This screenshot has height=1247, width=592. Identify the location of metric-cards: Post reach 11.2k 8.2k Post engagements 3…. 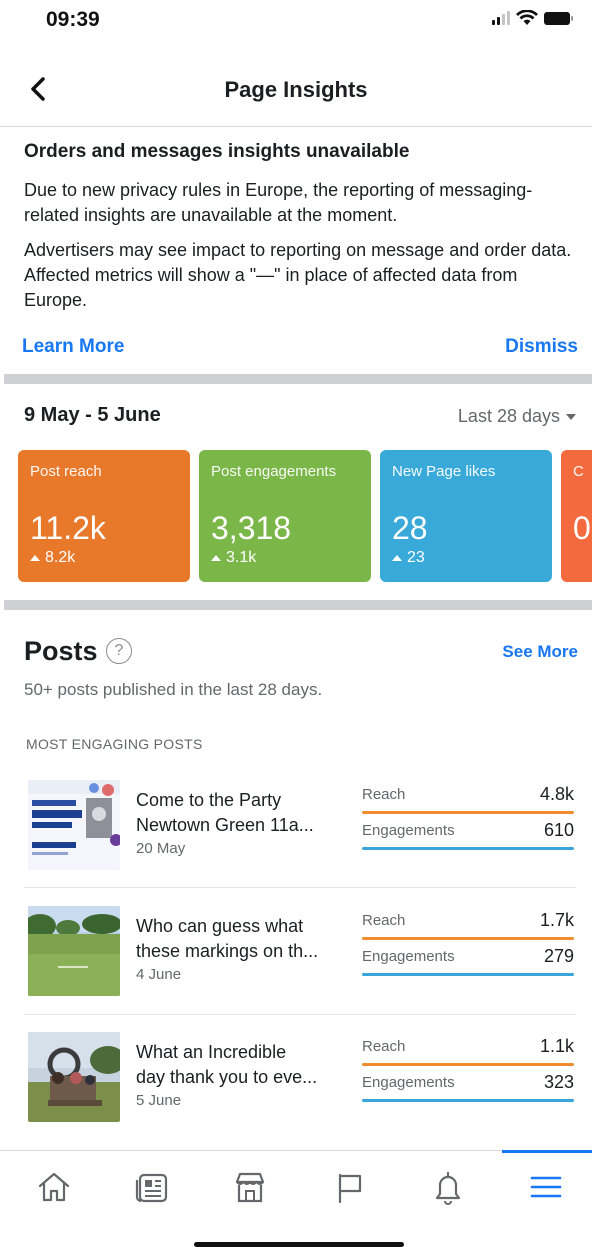
(305, 516).